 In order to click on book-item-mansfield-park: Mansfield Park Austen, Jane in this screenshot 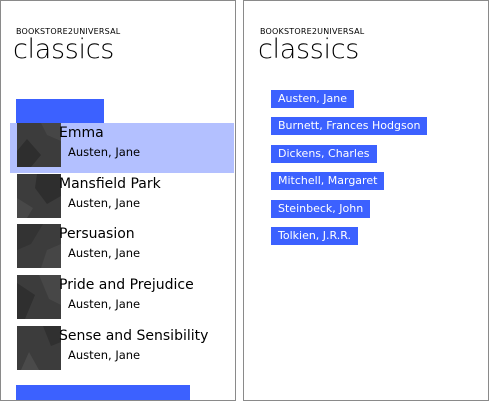, I will do `click(124, 196)`.